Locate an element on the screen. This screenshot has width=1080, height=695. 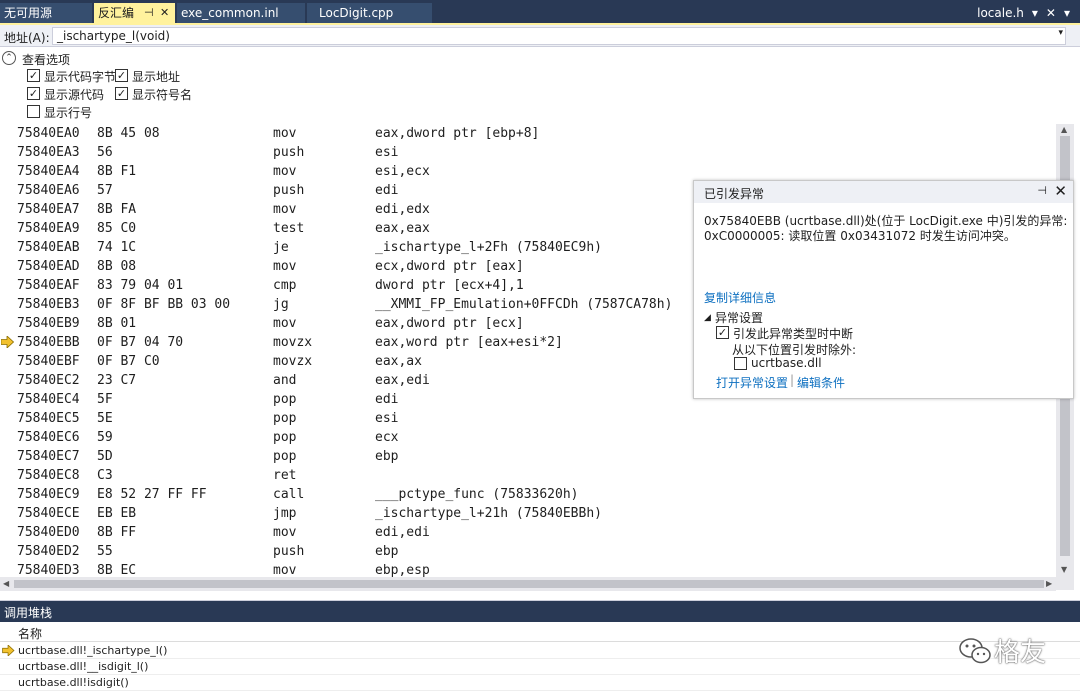
ucrtbase-checkbox is located at coordinates (740, 363).